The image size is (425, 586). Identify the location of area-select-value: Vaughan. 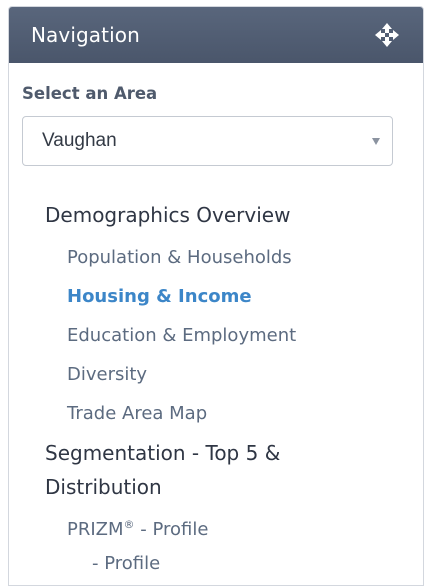
(79, 140).